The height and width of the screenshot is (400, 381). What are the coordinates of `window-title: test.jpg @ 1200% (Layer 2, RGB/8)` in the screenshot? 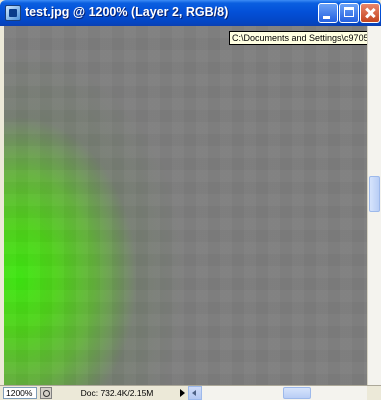 It's located at (127, 12).